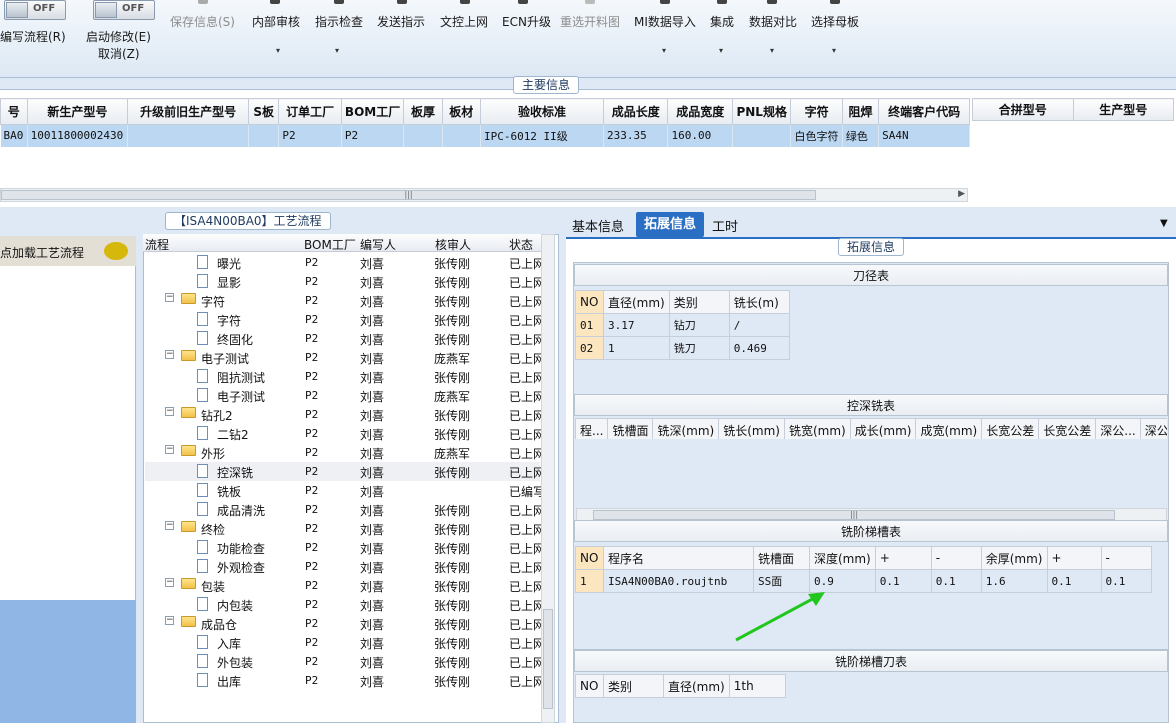 This screenshot has height=723, width=1176. What do you see at coordinates (345, 566) in the screenshot?
I see `tree-row: 外观检查 P2 刘喜 张传刚 已上网` at bounding box center [345, 566].